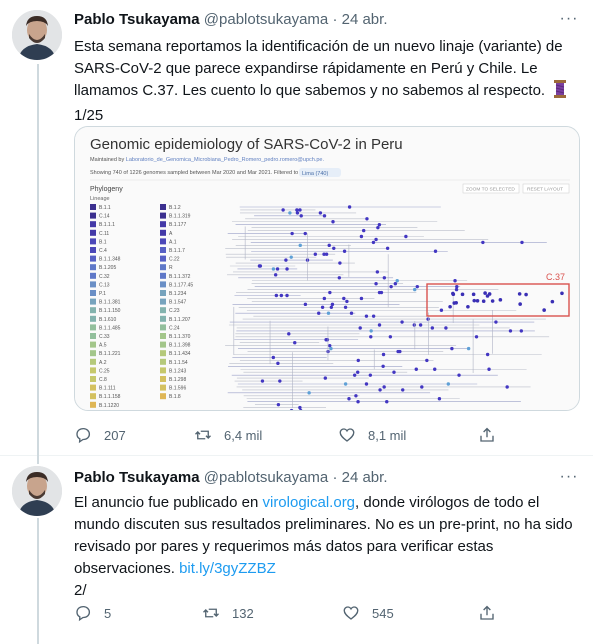 Image resolution: width=593 pixels, height=644 pixels. I want to click on legend-label: B.1.2, so click(175, 208).